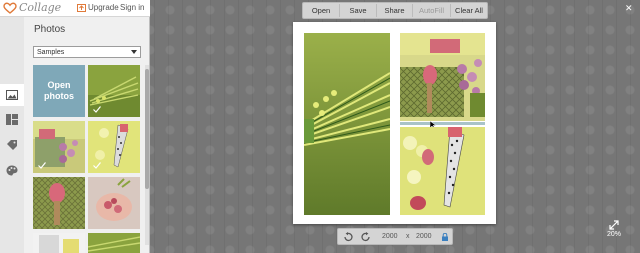 Image resolution: width=640 pixels, height=253 pixels. I want to click on autofill-button: AutoFill, so click(432, 10).